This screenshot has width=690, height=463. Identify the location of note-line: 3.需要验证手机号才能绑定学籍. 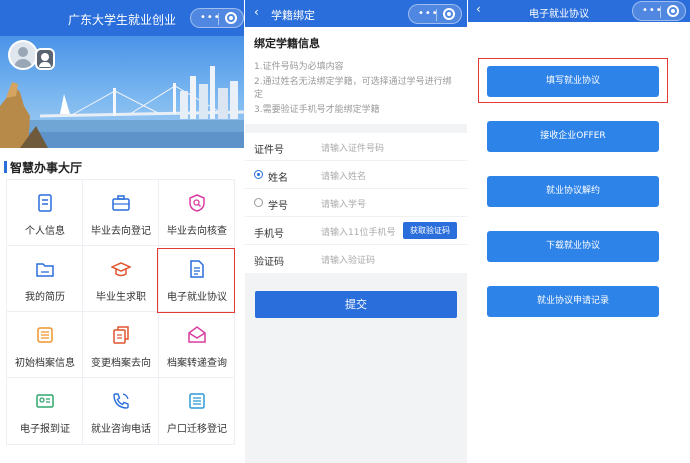
(317, 110).